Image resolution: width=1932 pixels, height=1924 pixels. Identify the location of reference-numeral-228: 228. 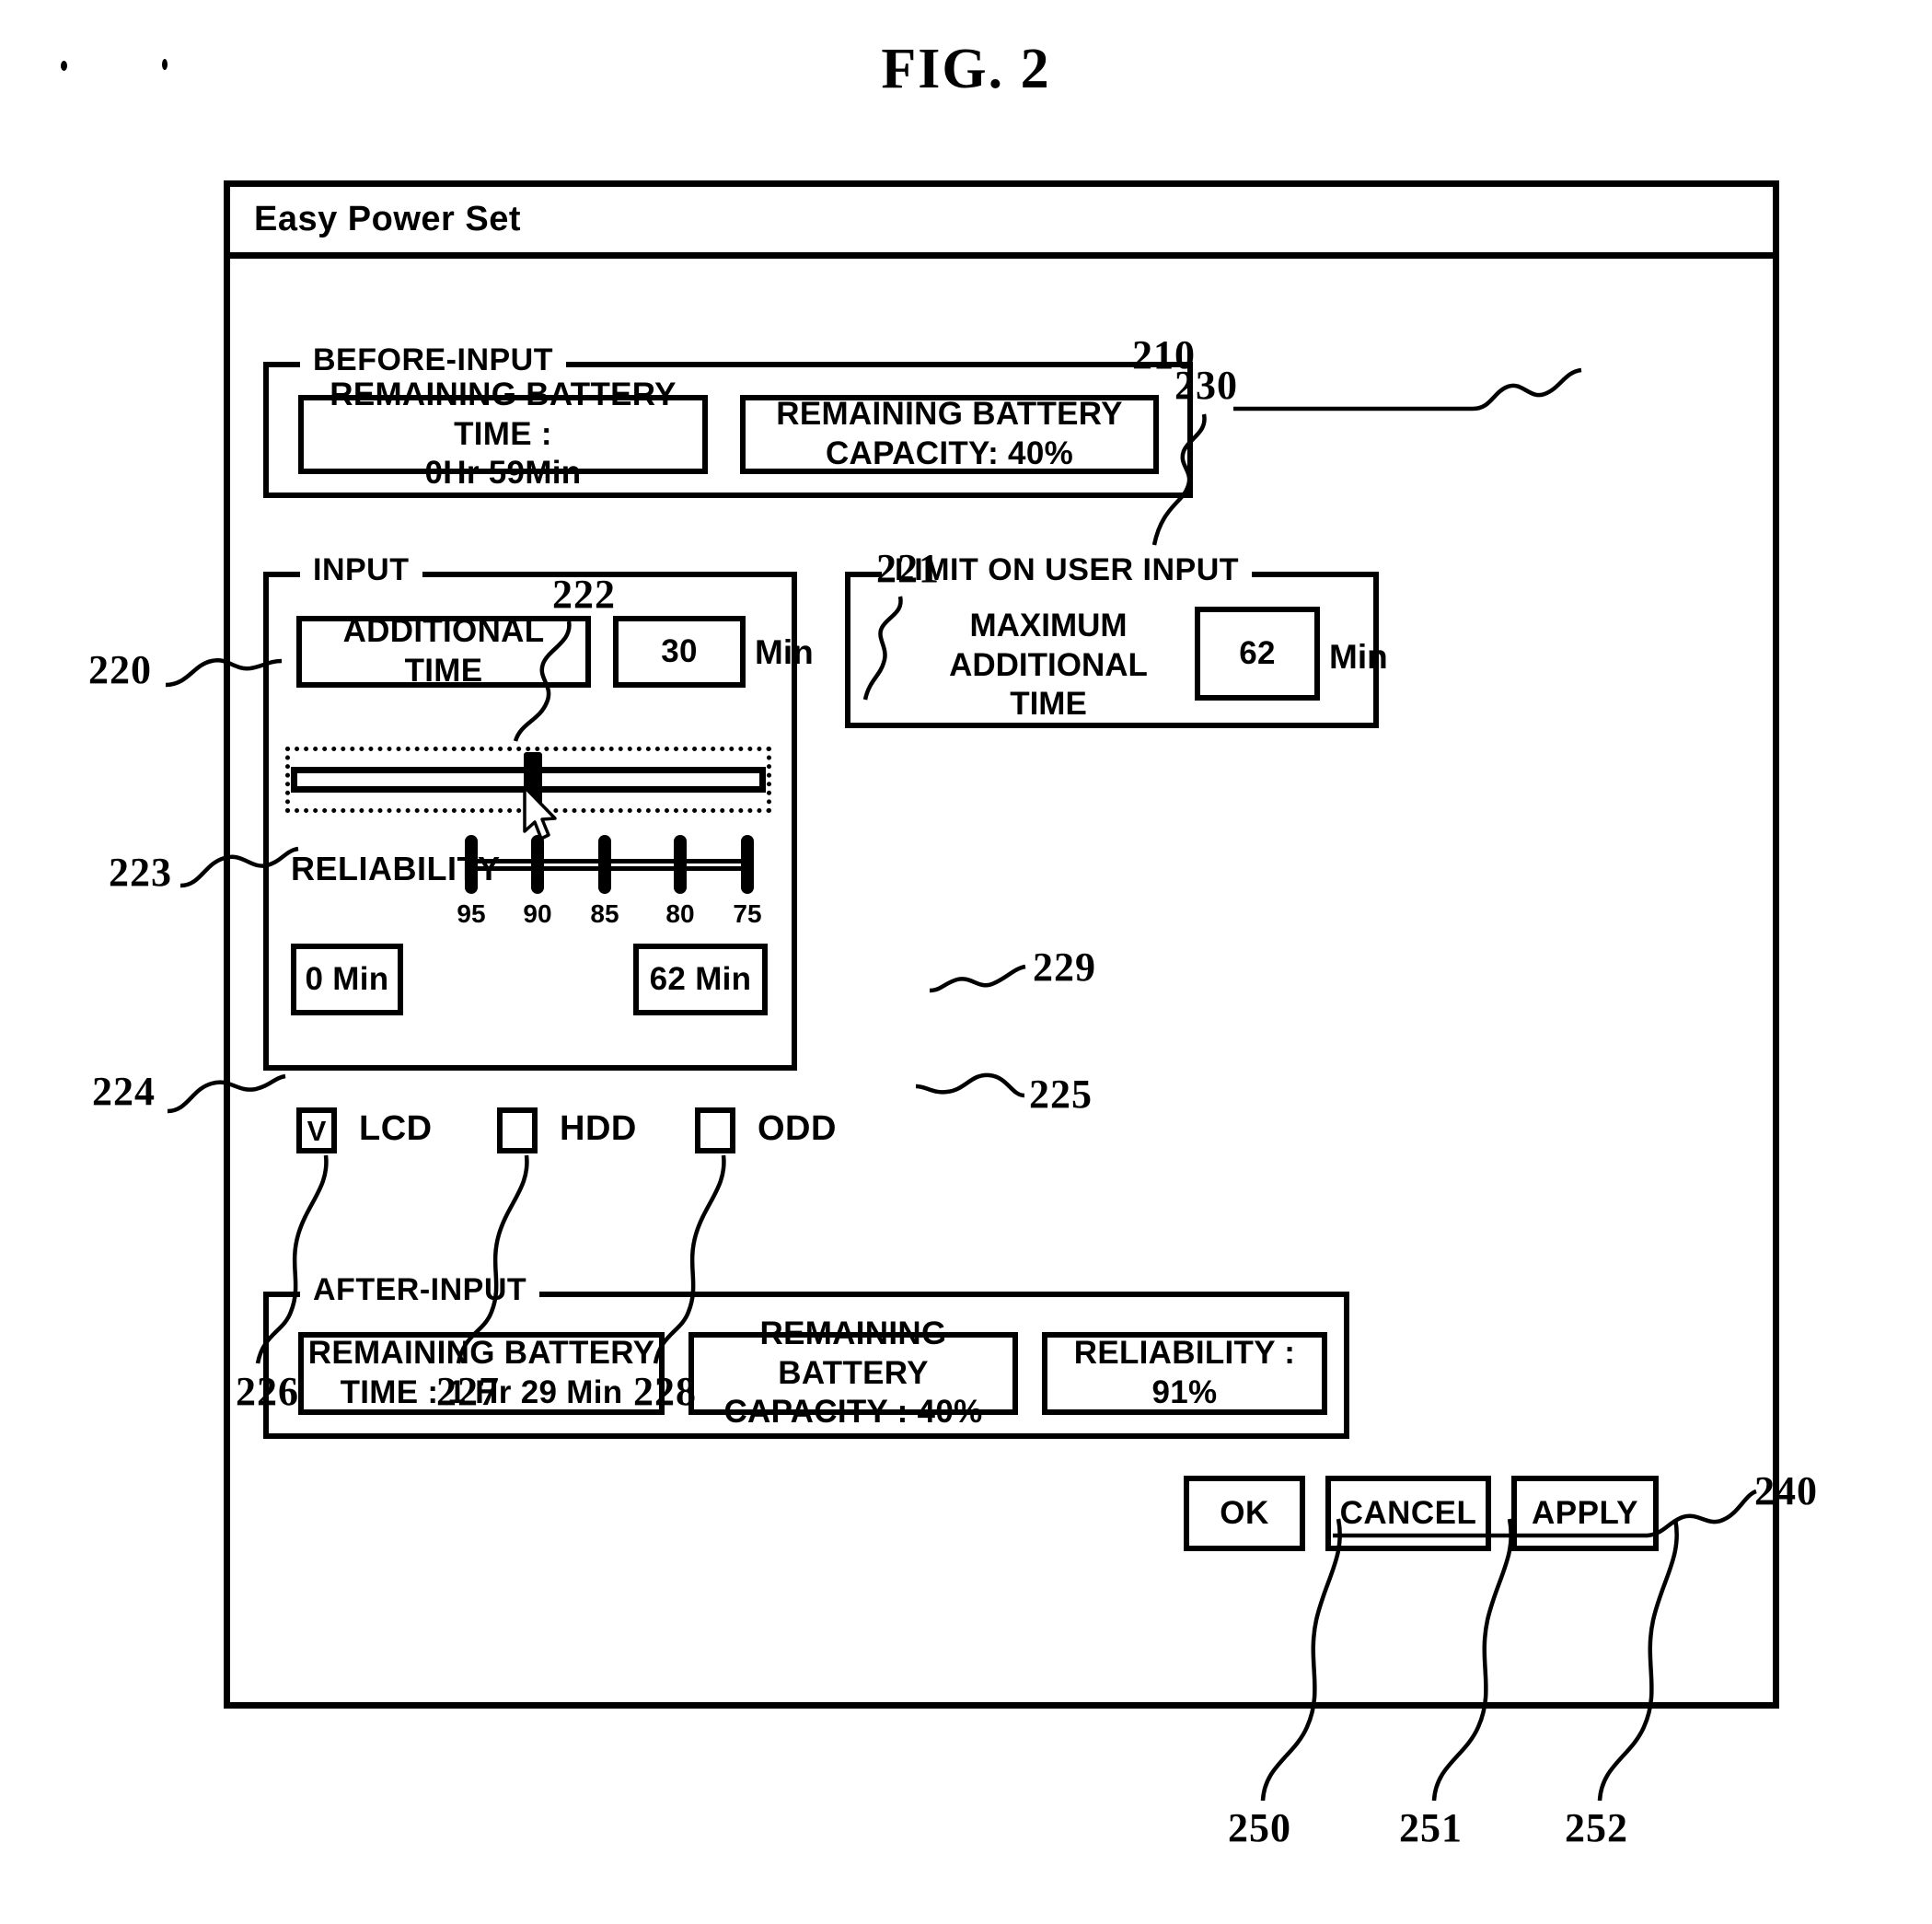
(665, 1391).